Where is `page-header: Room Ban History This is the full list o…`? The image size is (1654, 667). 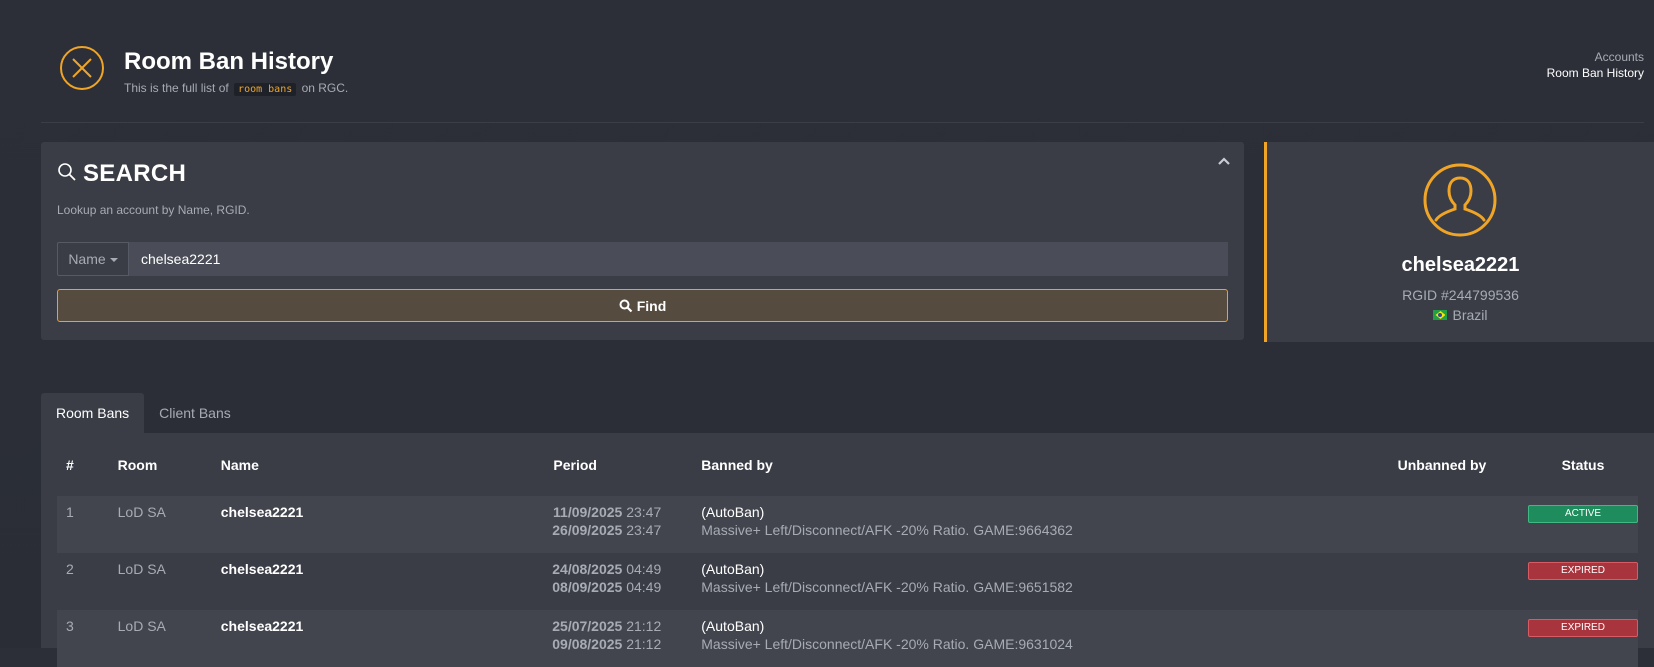
page-header: Room Ban History This is the full list o… is located at coordinates (842, 79).